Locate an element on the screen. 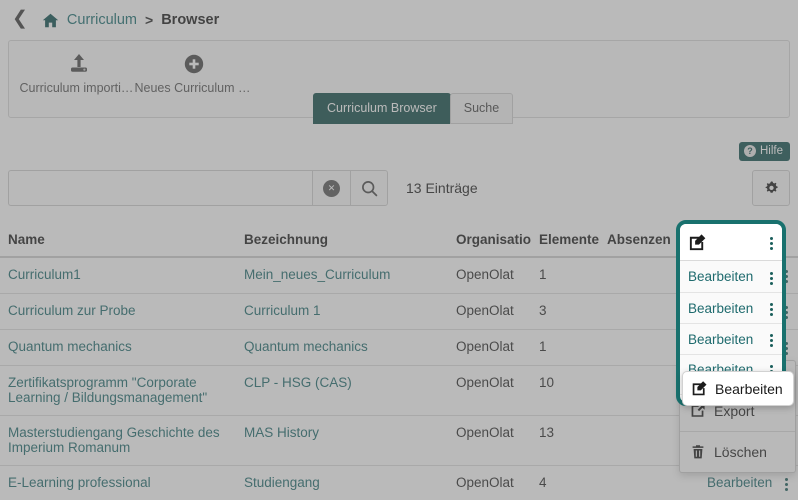  highlight-row-1: Bearbeiten is located at coordinates (731, 277).